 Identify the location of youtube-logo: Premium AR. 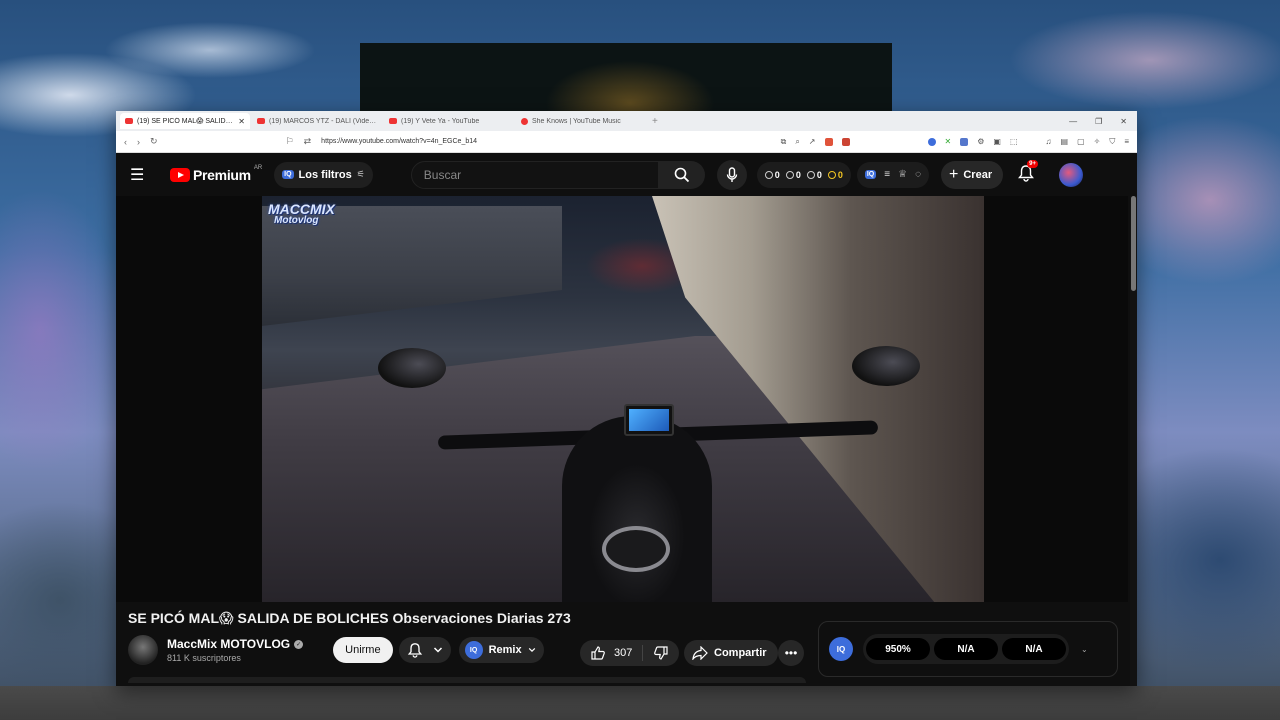
(216, 173).